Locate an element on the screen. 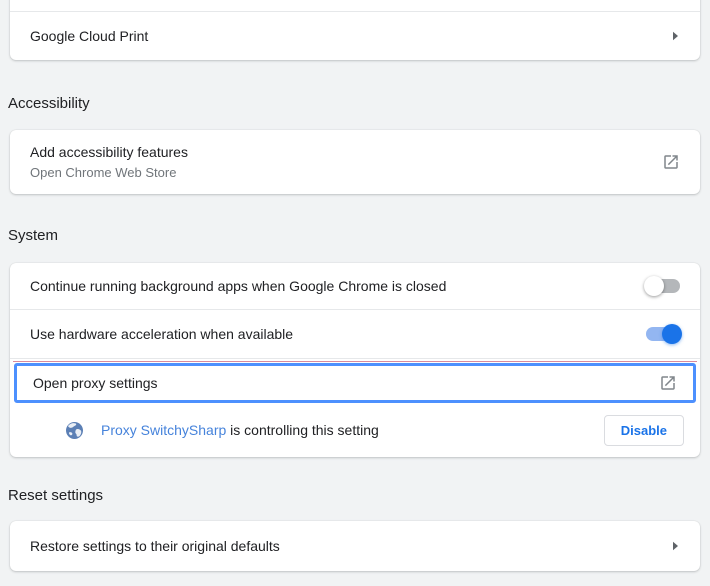 This screenshot has height=586, width=710. hardware-acceleration-row: Use hardware acceleration when available is located at coordinates (355, 334).